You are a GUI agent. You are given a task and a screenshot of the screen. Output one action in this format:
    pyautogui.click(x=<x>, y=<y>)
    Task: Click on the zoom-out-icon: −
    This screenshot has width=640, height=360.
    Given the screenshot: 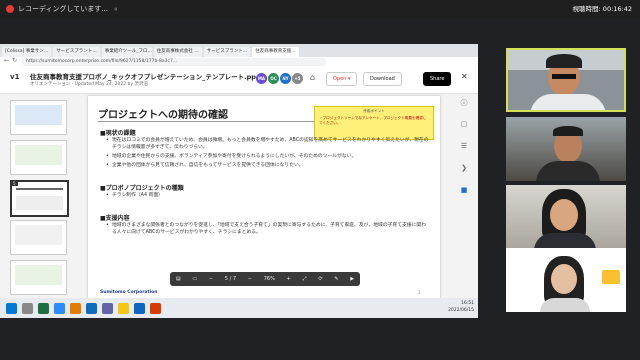 What is the action you would take?
    pyautogui.click(x=250, y=279)
    